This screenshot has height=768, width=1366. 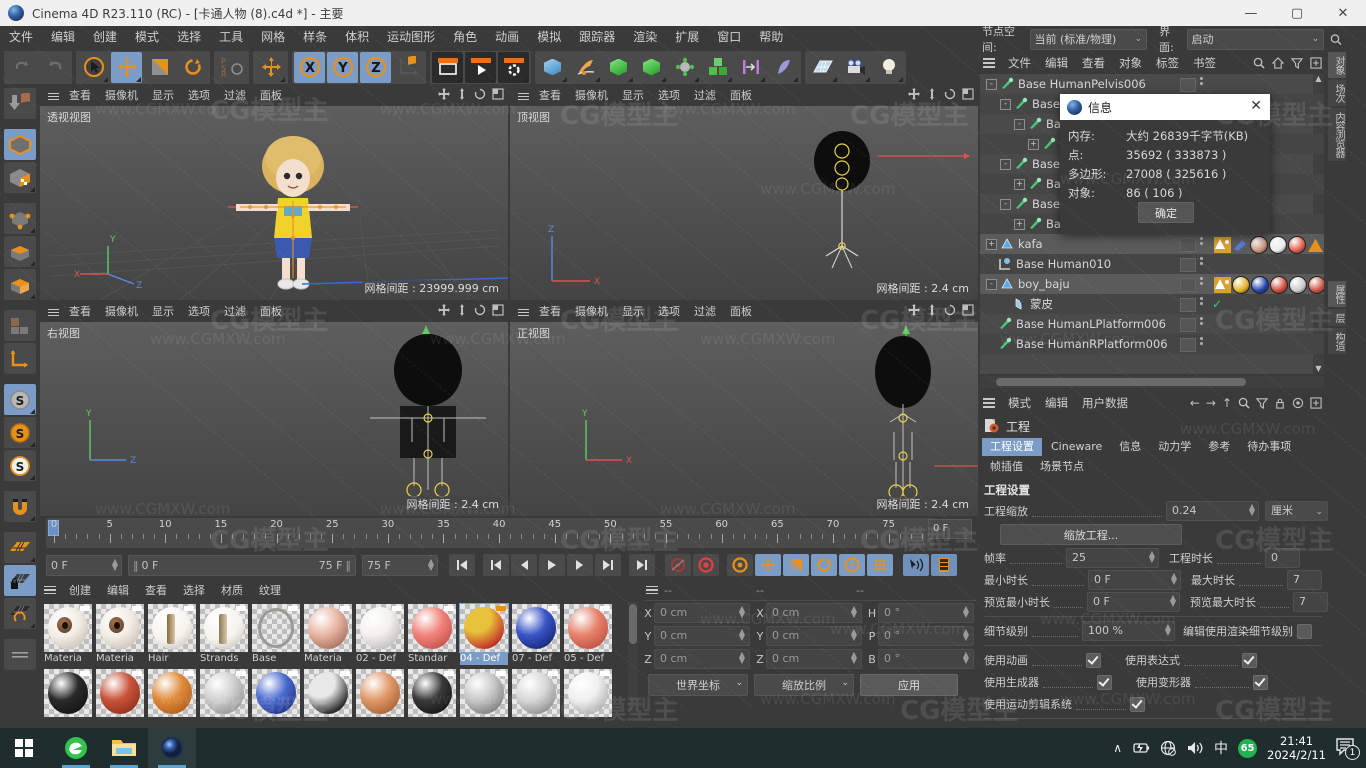 I want to click on object-tree-row: - boy_baju, so click(x=1152, y=284).